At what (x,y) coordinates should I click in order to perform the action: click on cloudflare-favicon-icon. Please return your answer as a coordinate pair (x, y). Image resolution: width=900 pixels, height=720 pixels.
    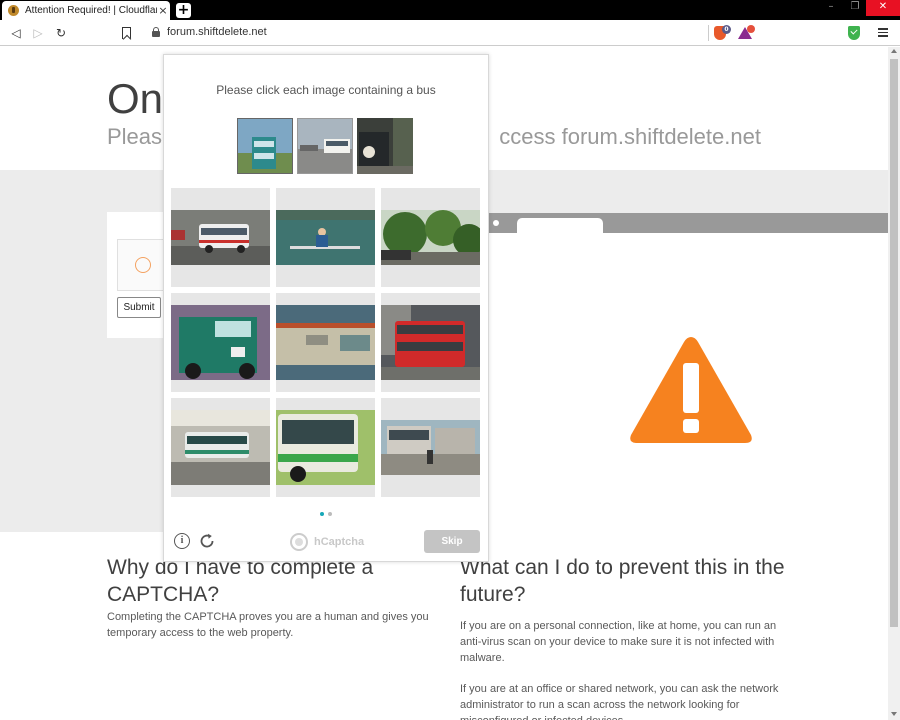
    Looking at the image, I should click on (13, 10).